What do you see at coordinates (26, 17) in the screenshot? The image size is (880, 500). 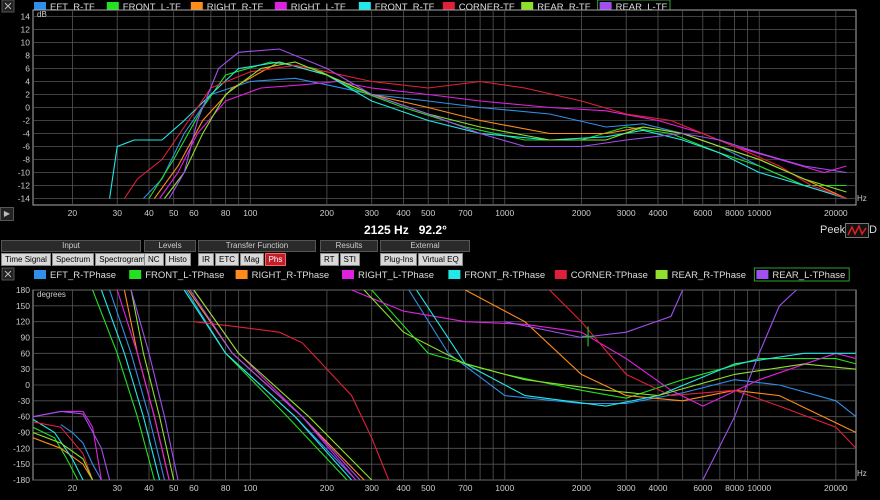 I see `mag-y-tick-label: 14` at bounding box center [26, 17].